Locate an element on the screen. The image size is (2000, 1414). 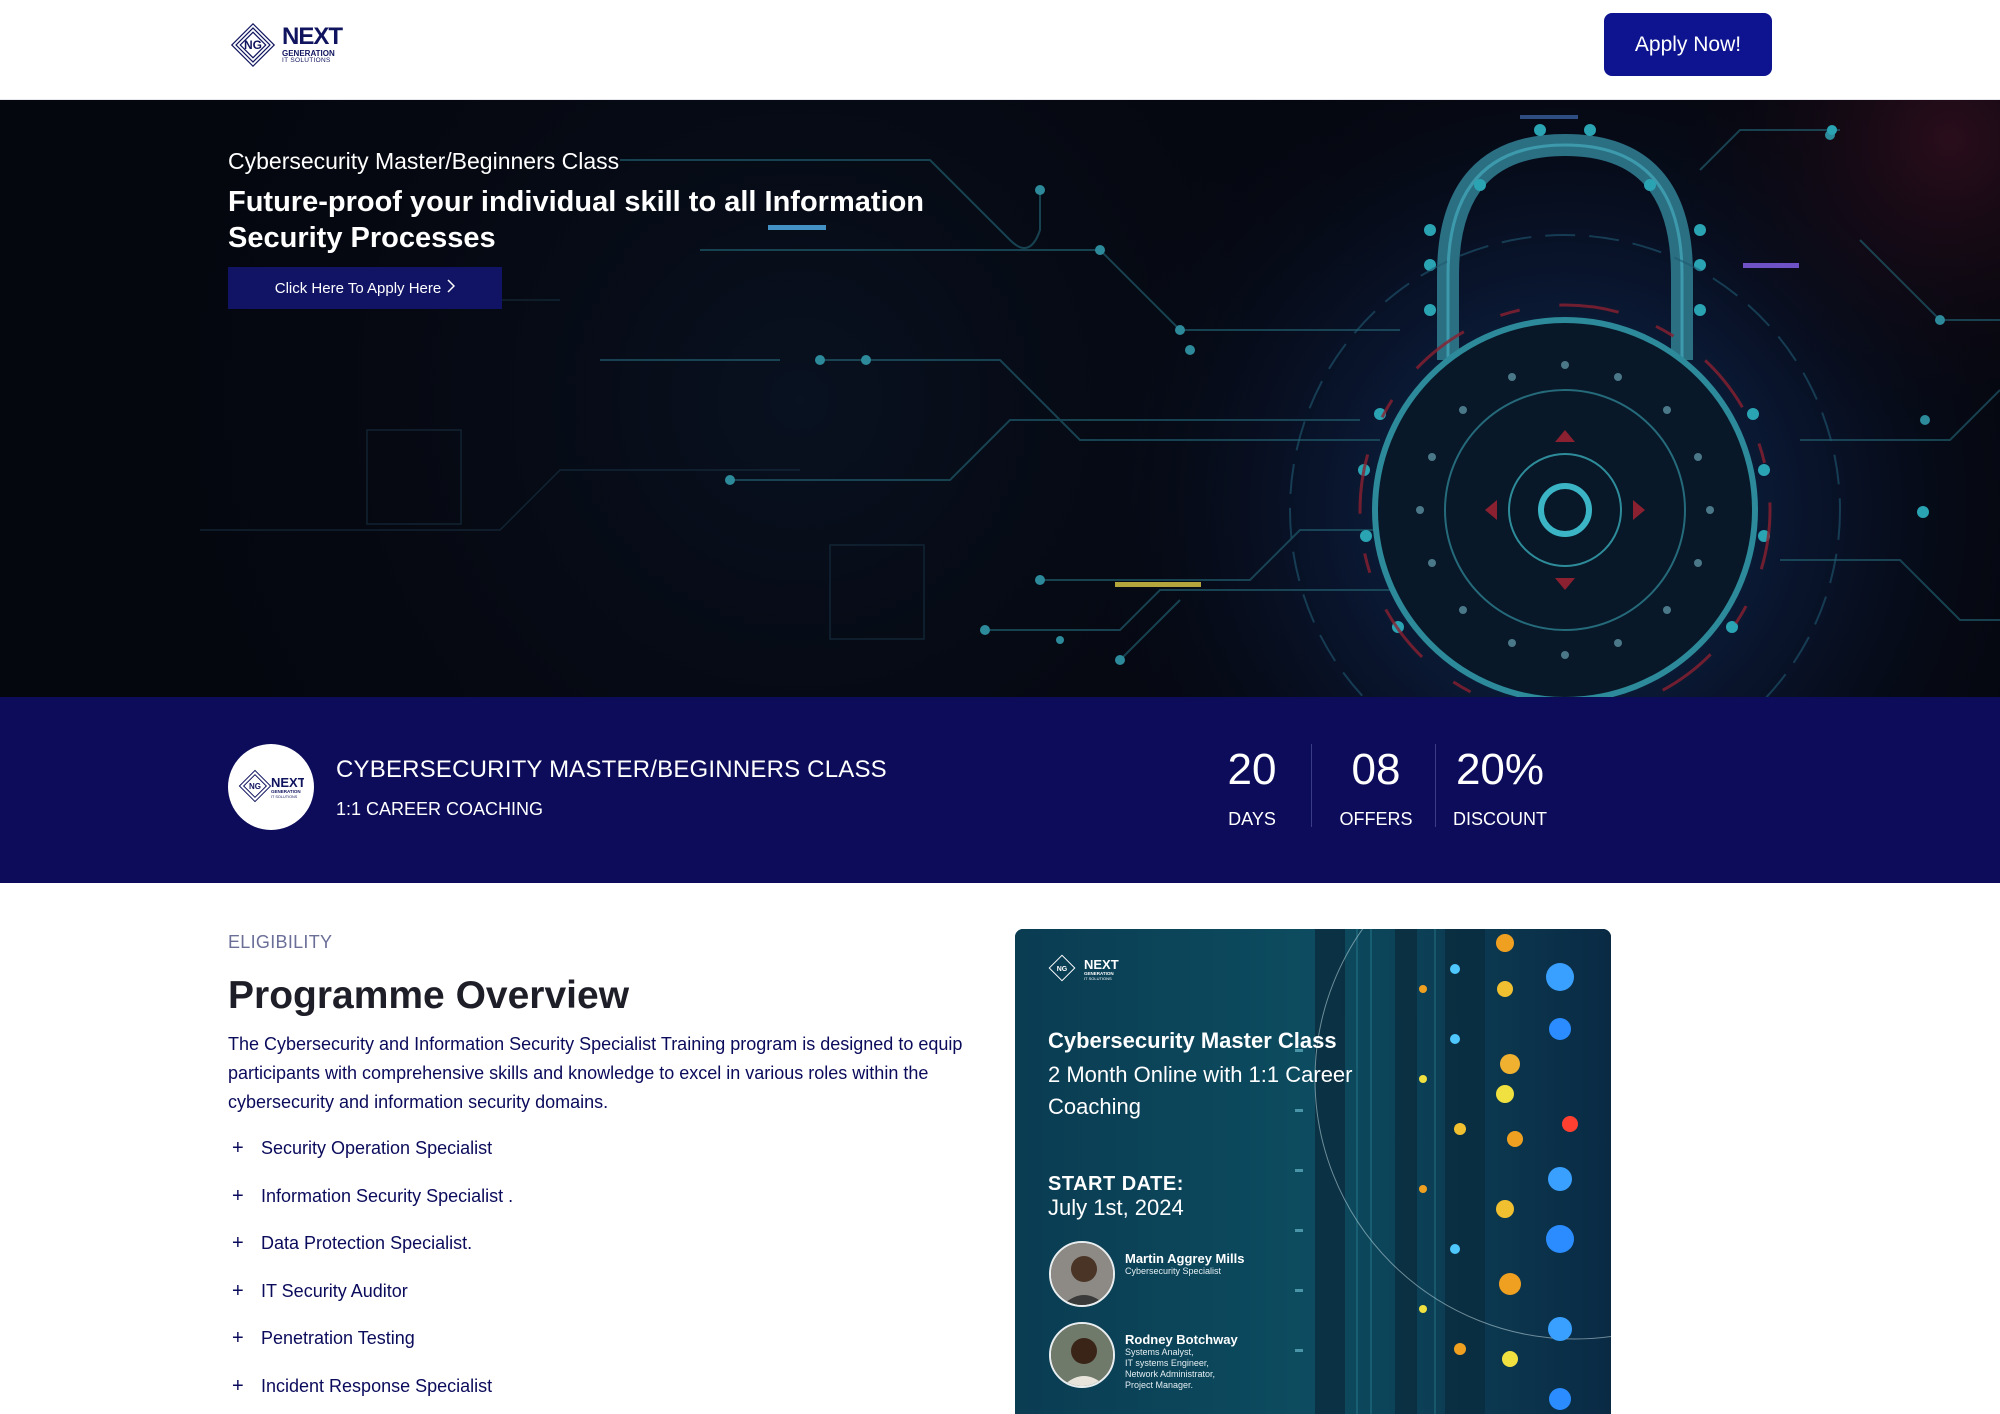
instructor-role: Cybersecurity Specialist is located at coordinates (1173, 1271).